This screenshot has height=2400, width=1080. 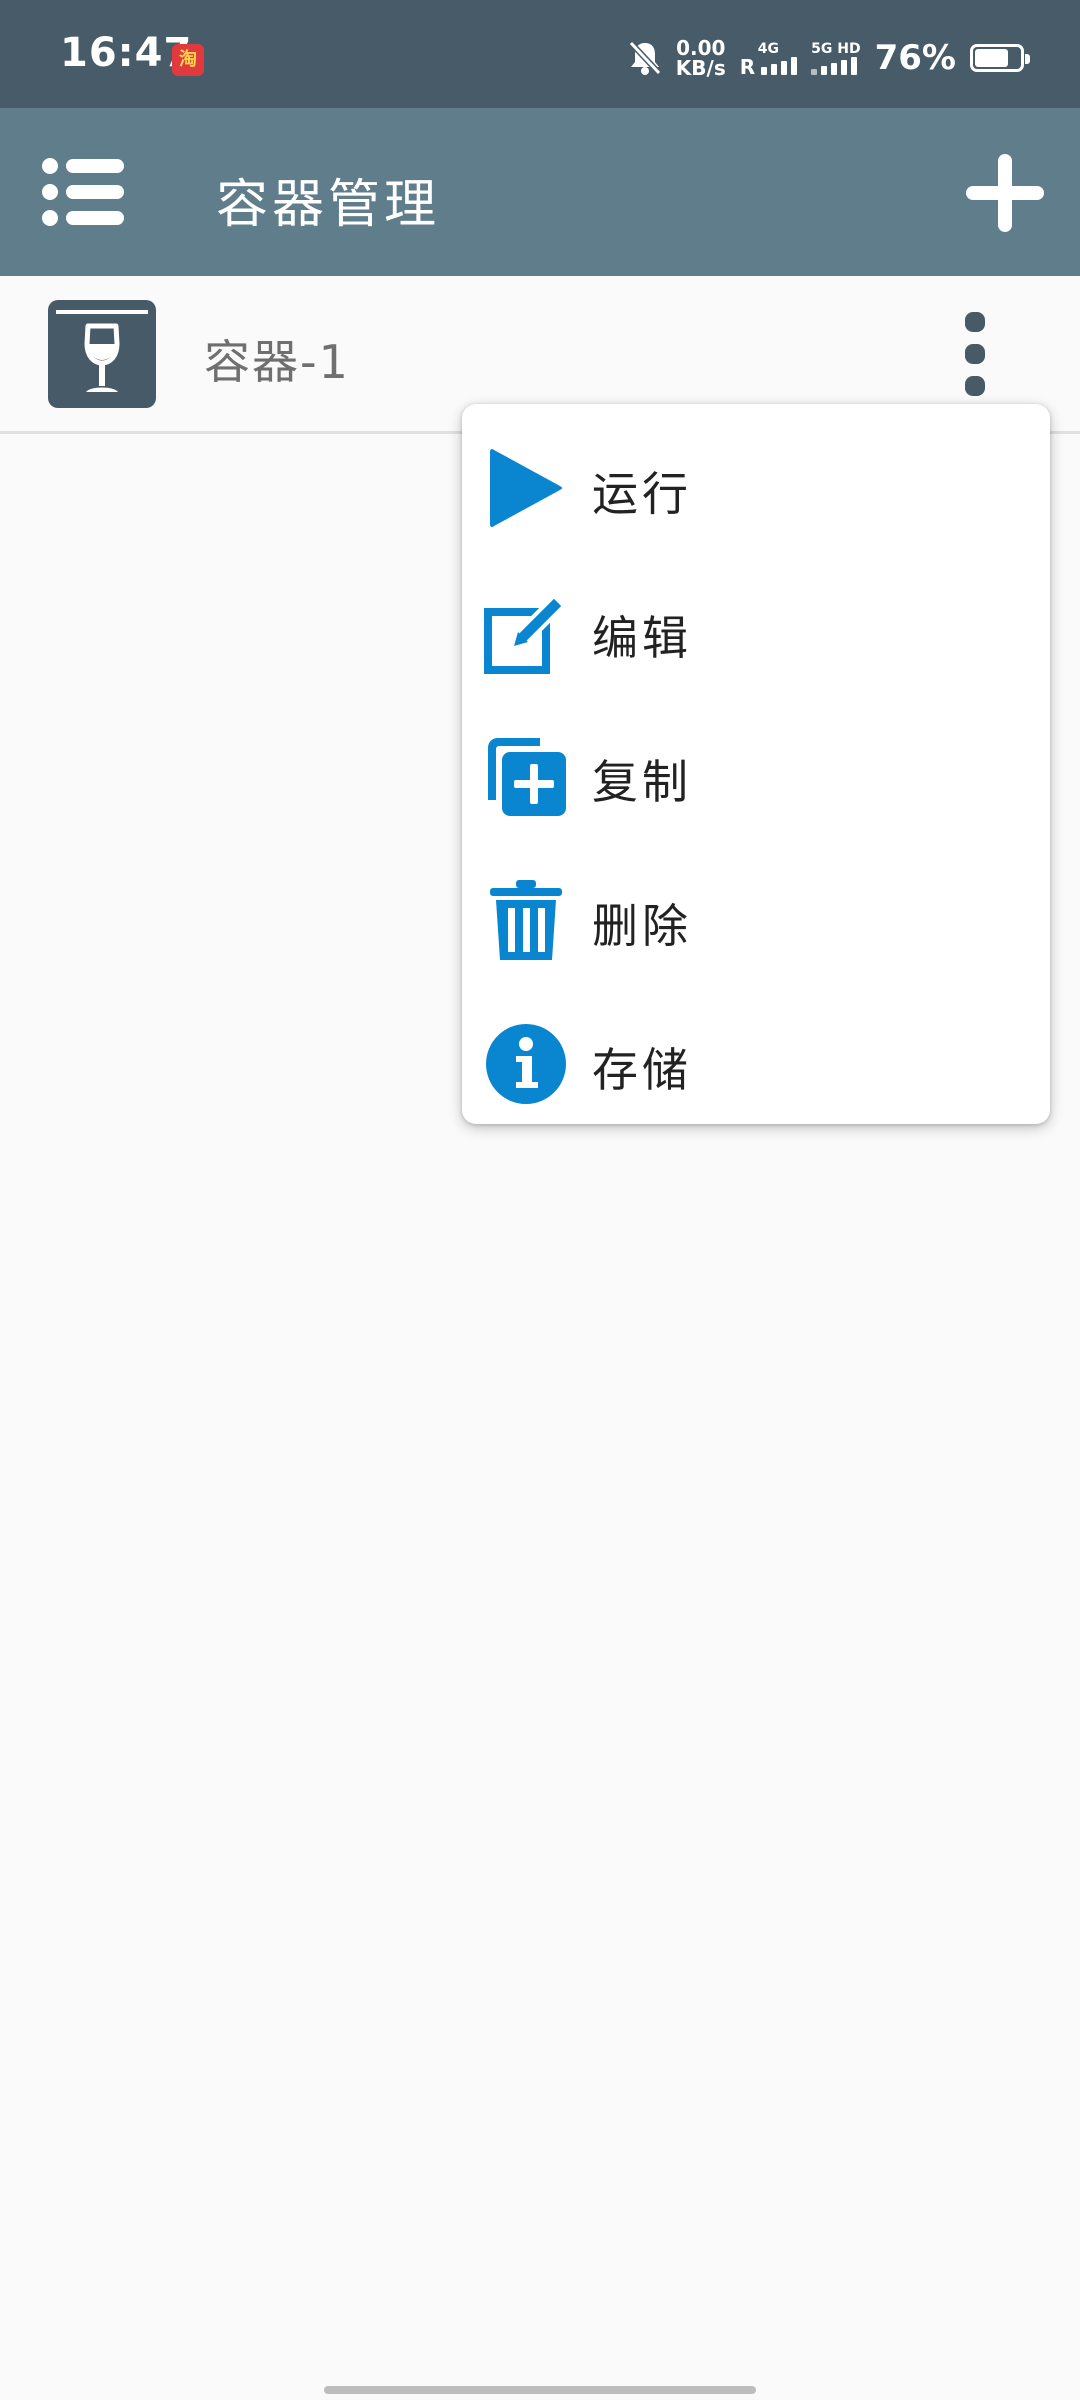 What do you see at coordinates (915, 58) in the screenshot?
I see `battery-percent: 76%` at bounding box center [915, 58].